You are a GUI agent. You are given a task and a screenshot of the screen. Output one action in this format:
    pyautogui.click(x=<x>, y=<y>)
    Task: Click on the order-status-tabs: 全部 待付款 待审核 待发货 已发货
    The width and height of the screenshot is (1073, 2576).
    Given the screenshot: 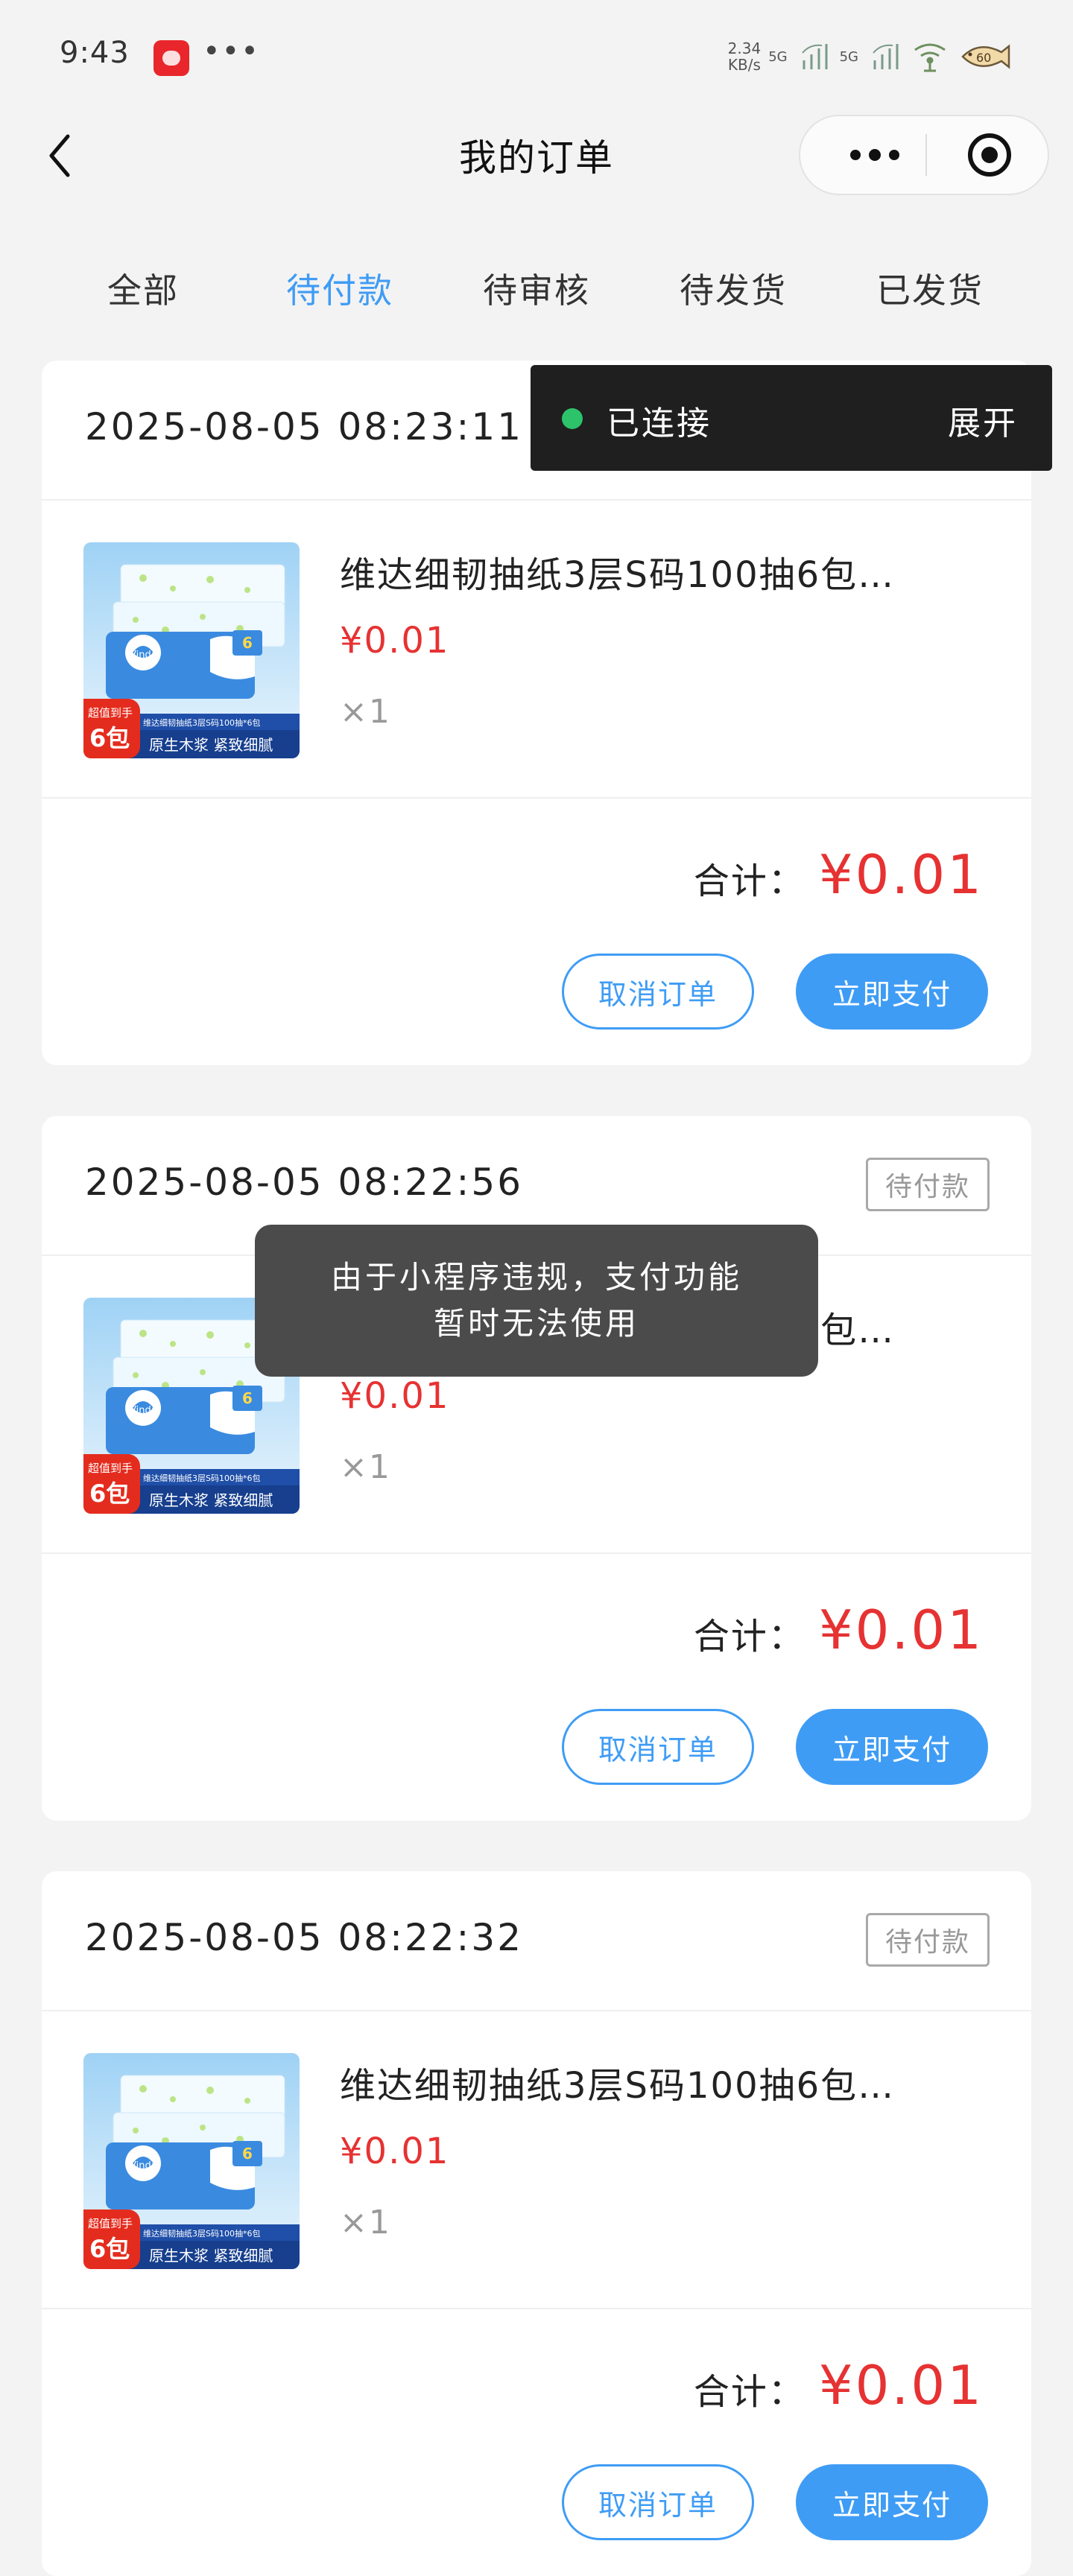 What is the action you would take?
    pyautogui.click(x=536, y=291)
    